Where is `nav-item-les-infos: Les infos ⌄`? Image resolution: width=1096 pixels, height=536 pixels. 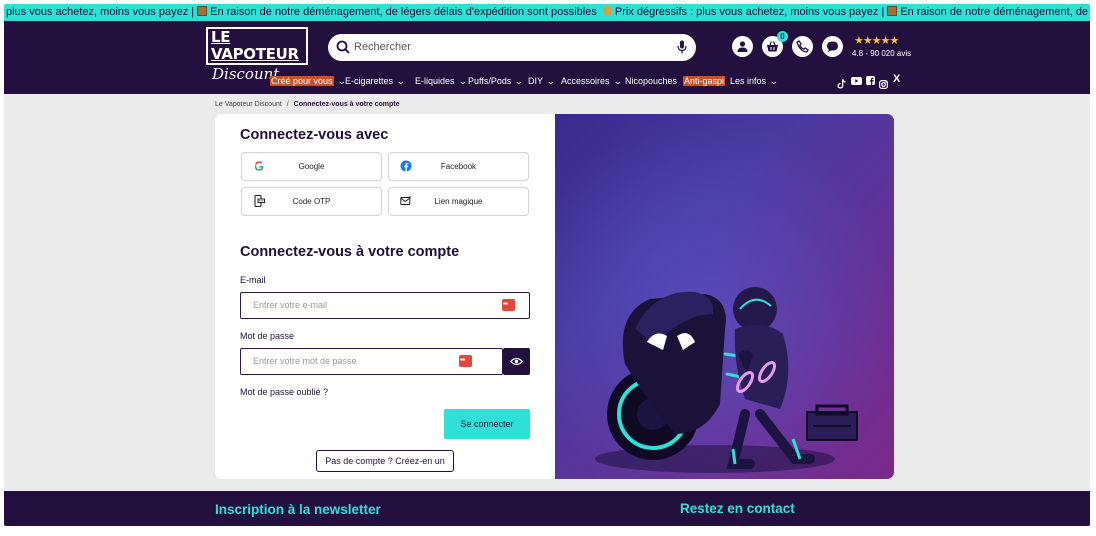
nav-item-les-infos: Les infos ⌄ is located at coordinates (754, 81).